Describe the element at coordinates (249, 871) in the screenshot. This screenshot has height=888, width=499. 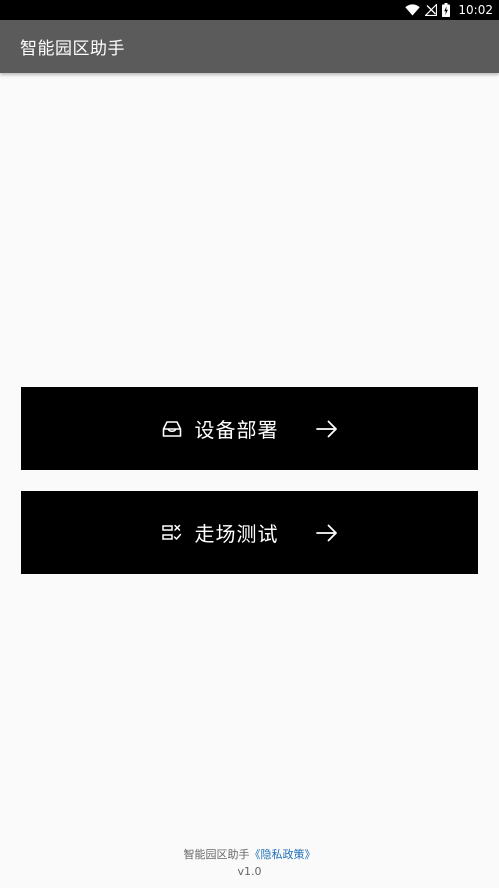
I see `version-text: v1.0` at that location.